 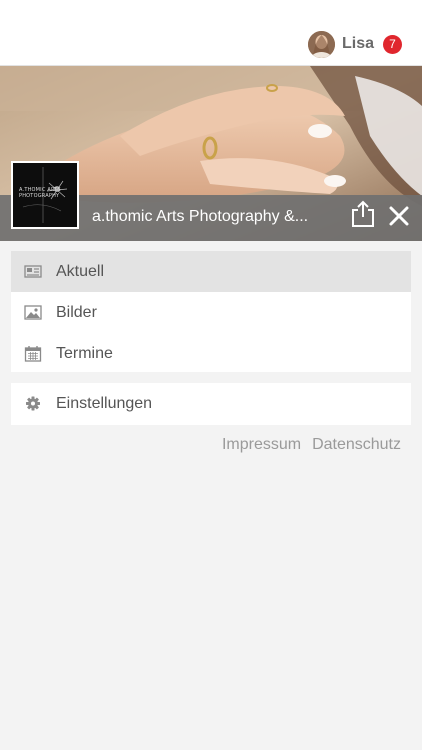 I want to click on settings-menu: Einstellungen, so click(x=211, y=404).